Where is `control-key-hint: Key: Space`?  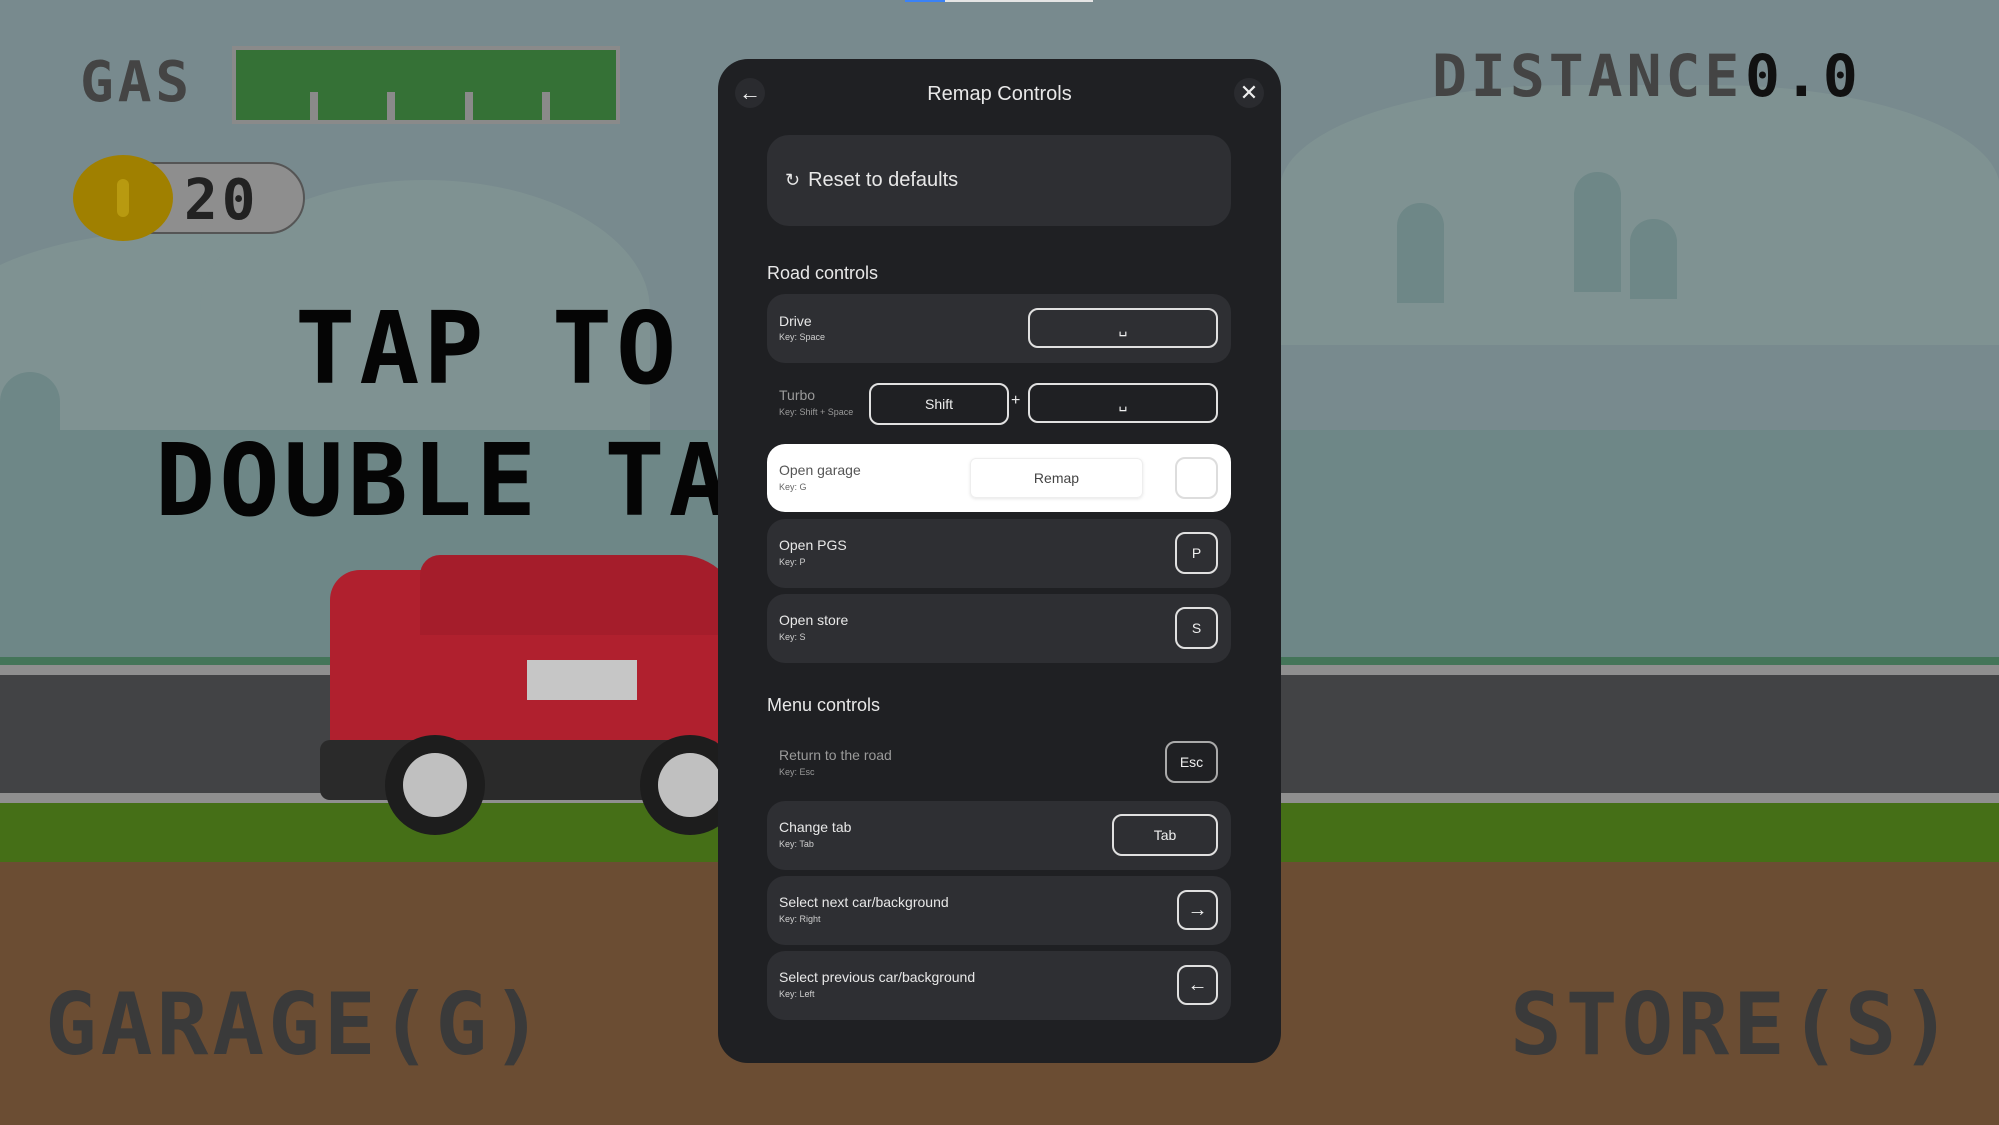 control-key-hint: Key: Space is located at coordinates (802, 337).